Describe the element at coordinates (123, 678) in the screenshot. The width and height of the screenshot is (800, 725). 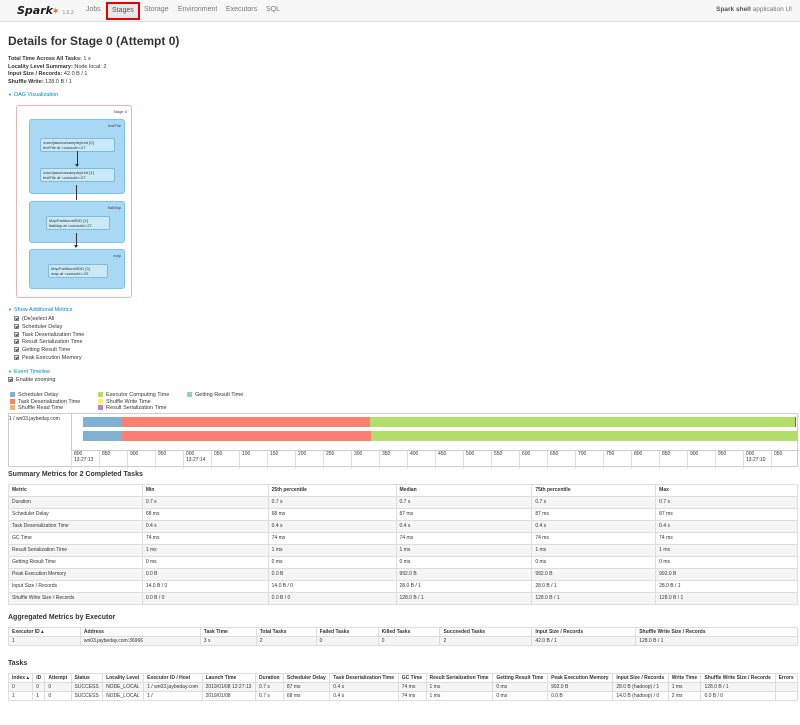
I see `column-header: Locality Level` at that location.